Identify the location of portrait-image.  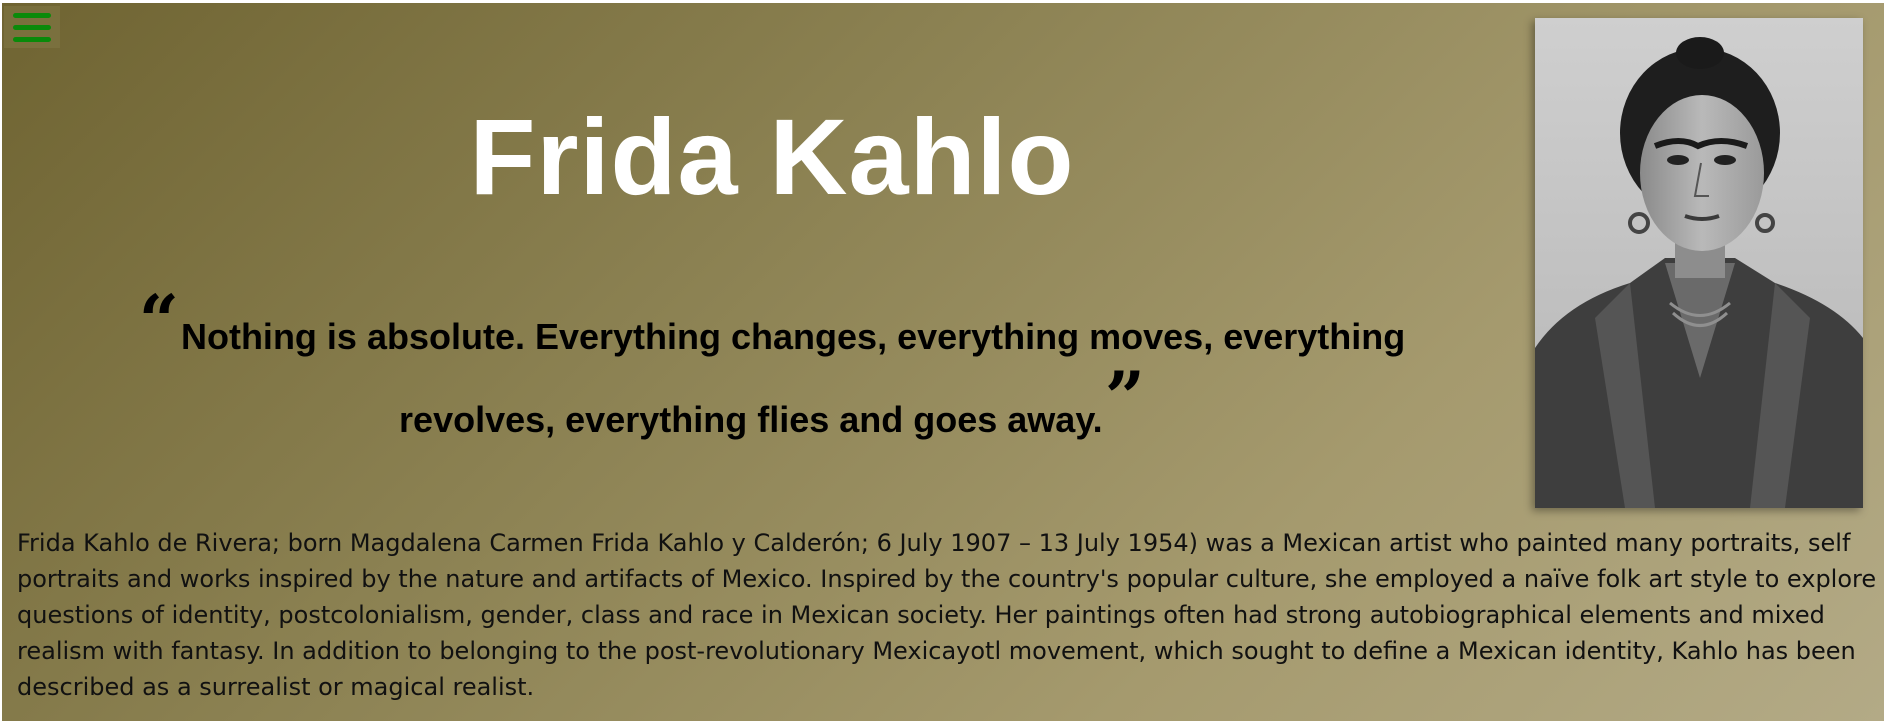
(1699, 263).